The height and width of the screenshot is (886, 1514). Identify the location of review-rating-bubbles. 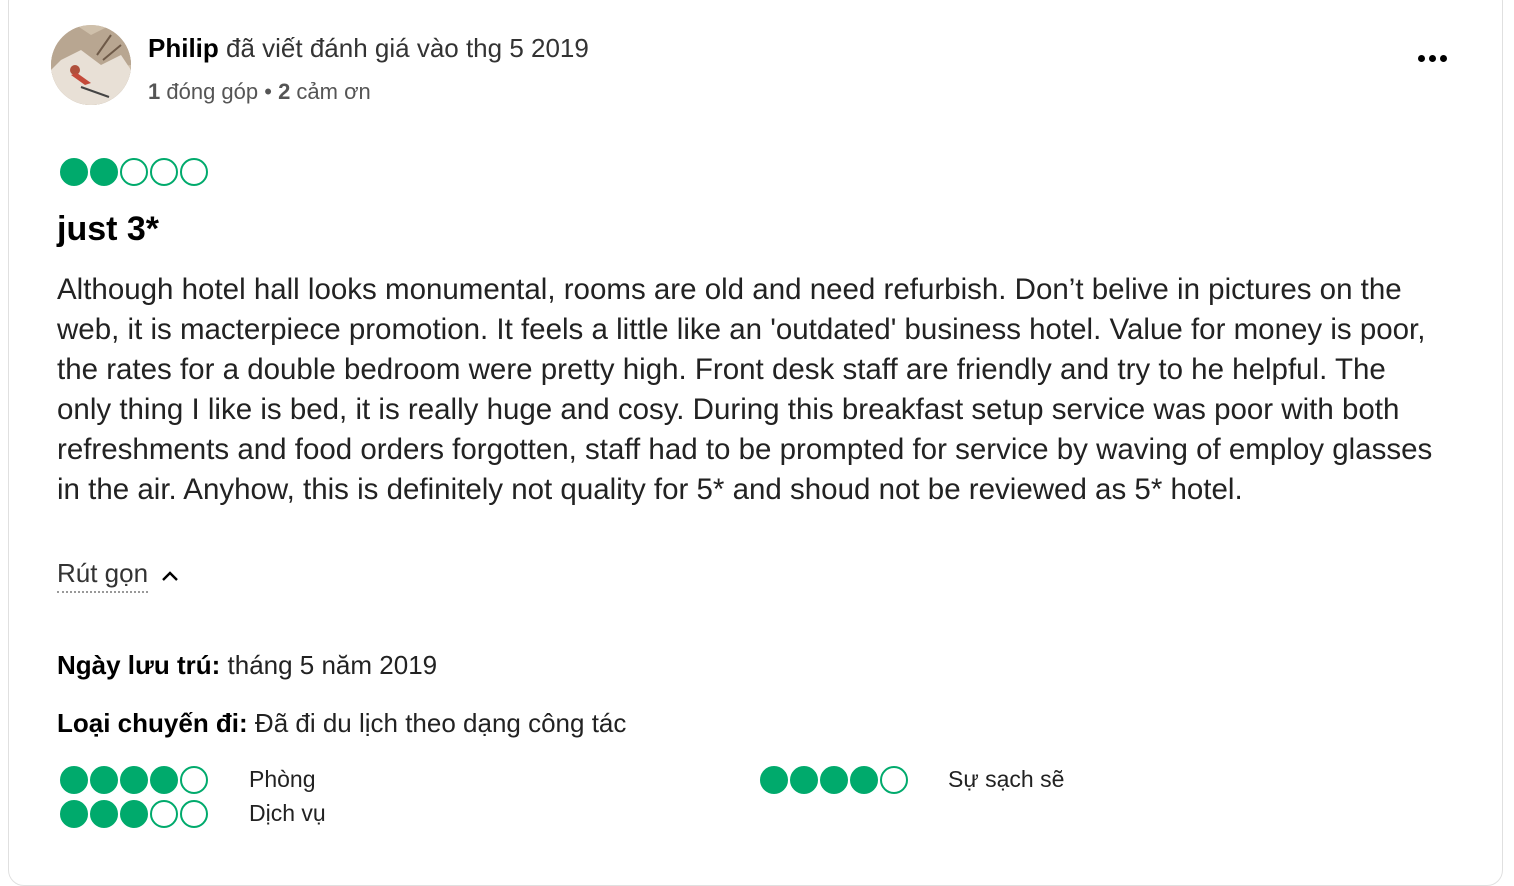
(134, 172).